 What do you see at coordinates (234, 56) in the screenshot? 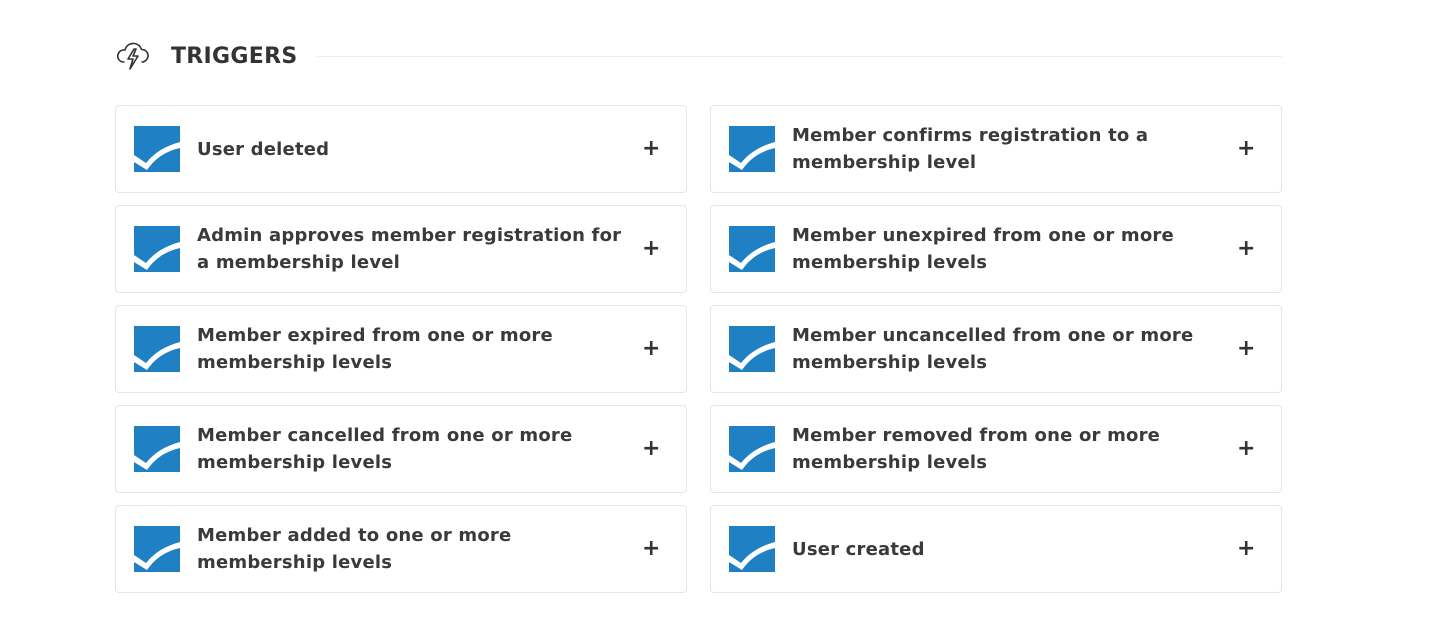
I see `section-title: TRIGGERS` at bounding box center [234, 56].